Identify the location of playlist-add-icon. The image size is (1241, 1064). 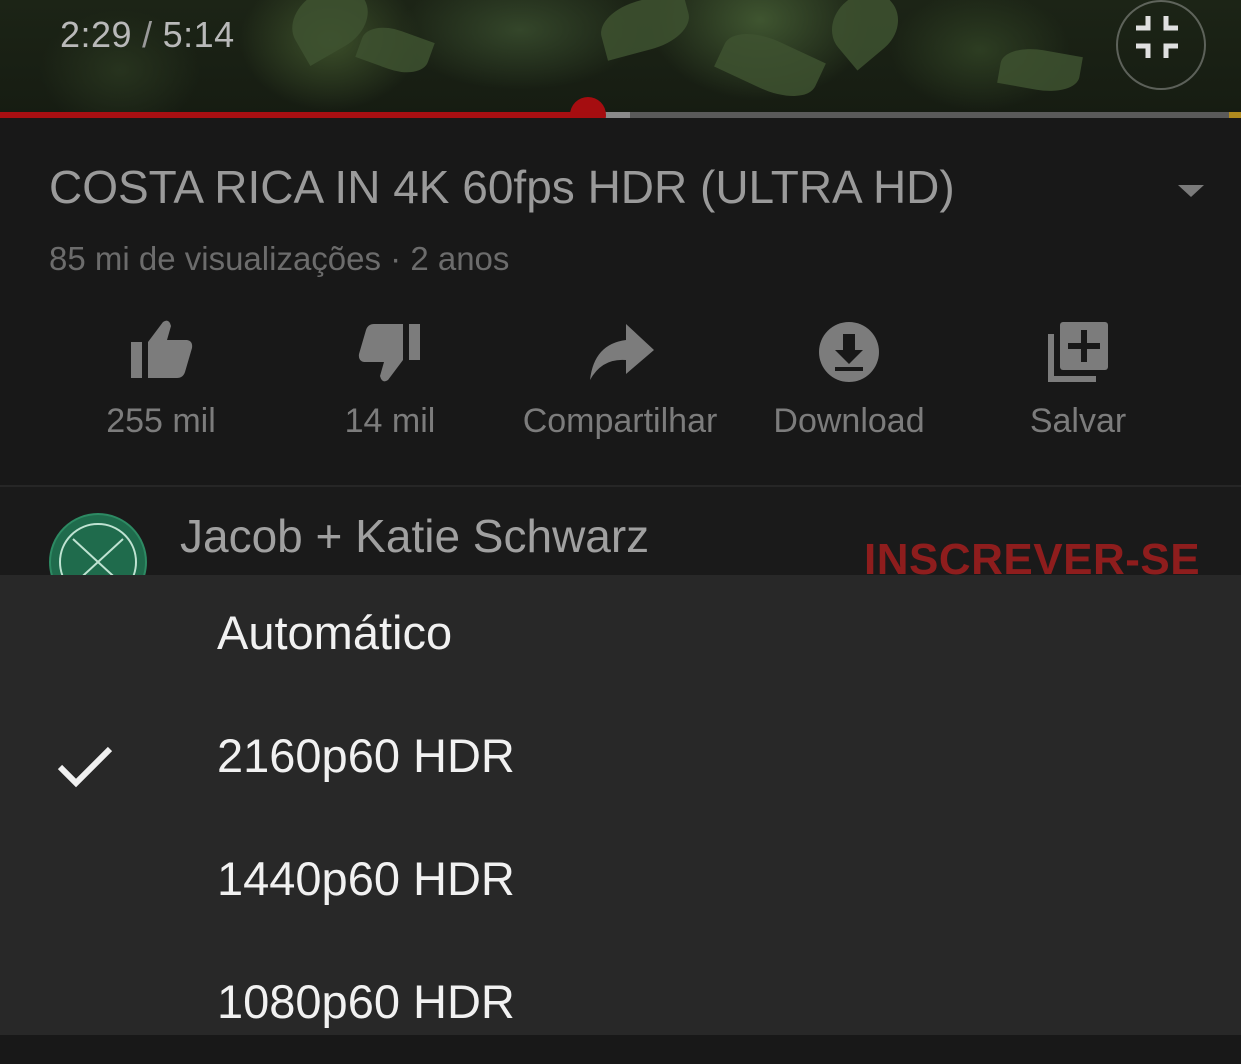
(1078, 352).